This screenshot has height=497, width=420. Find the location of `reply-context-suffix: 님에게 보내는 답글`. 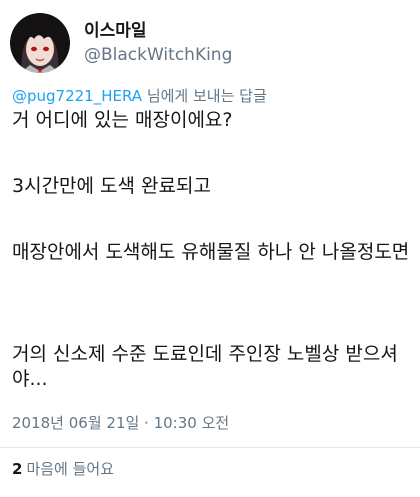

reply-context-suffix: 님에게 보내는 답글 is located at coordinates (204, 96).